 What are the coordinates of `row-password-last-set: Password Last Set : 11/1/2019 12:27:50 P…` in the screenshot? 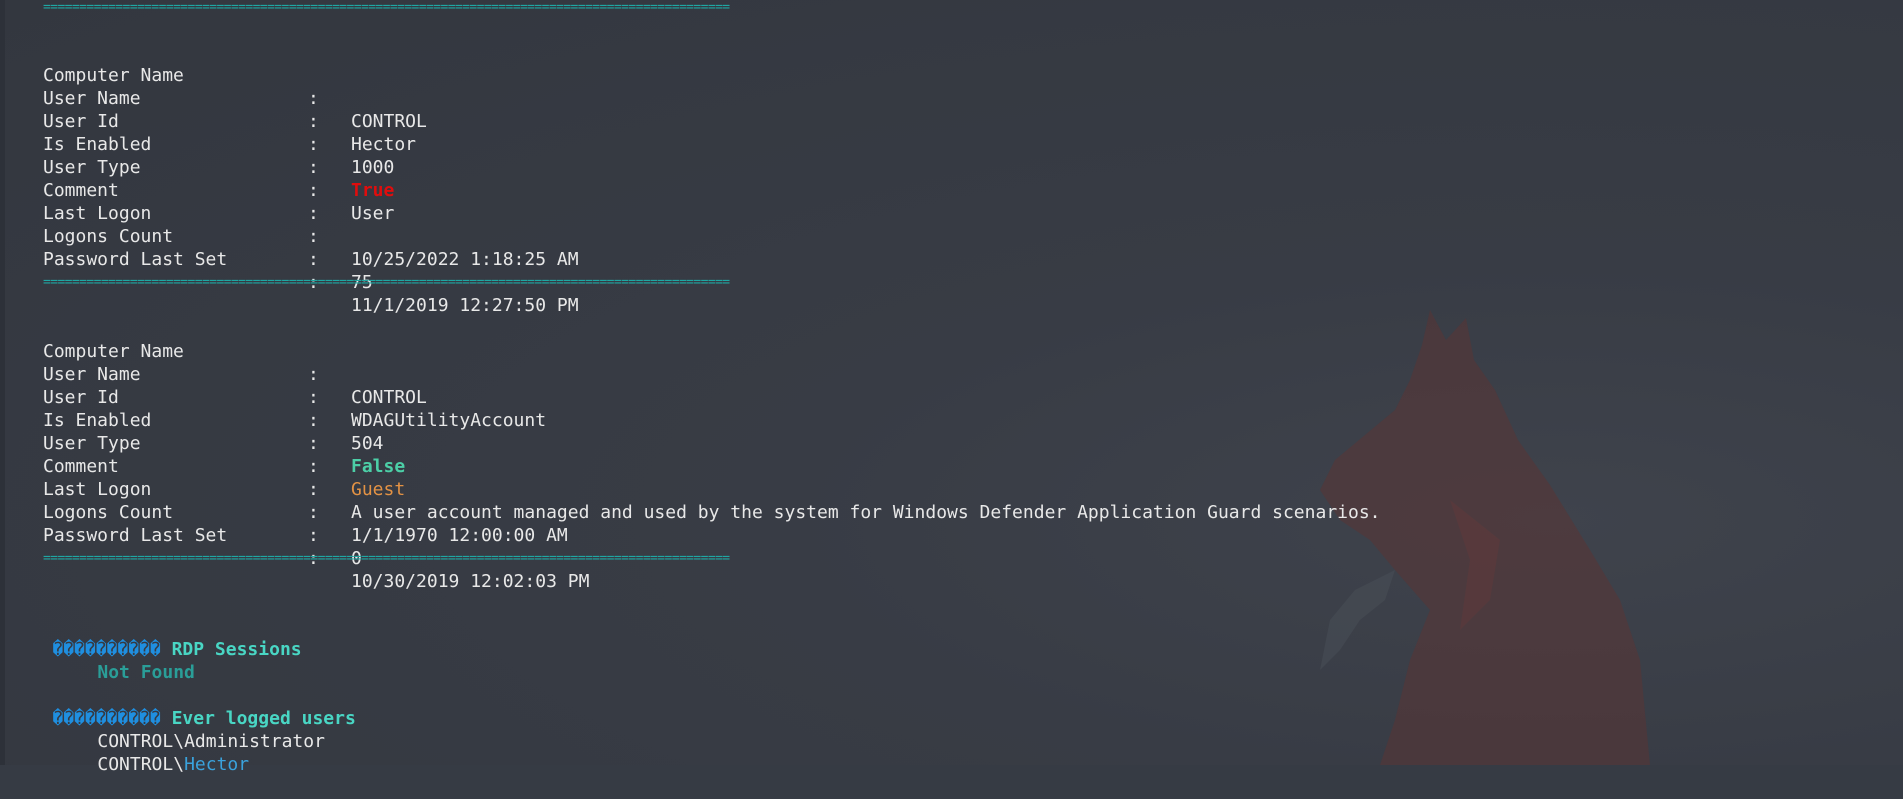 It's located at (289, 270).